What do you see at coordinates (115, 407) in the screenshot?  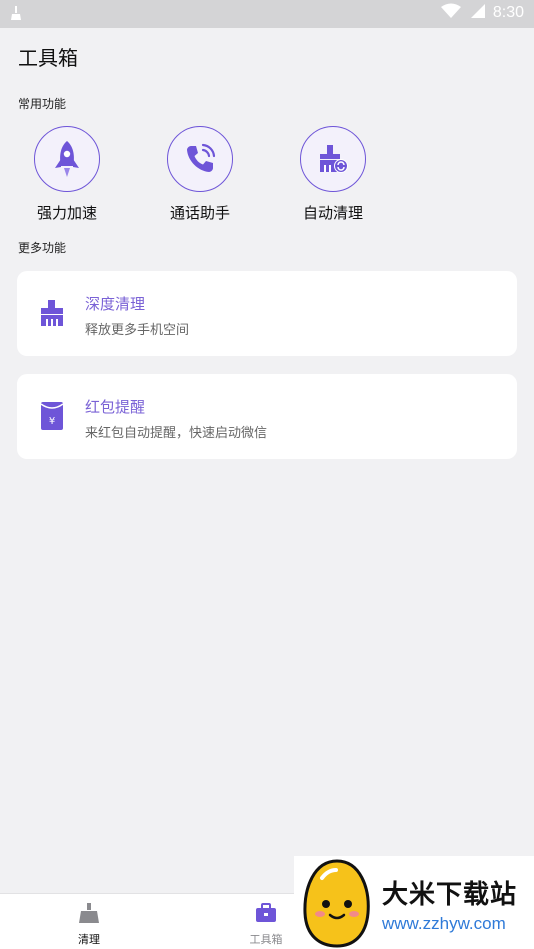 I see `card-title: 红包提醒` at bounding box center [115, 407].